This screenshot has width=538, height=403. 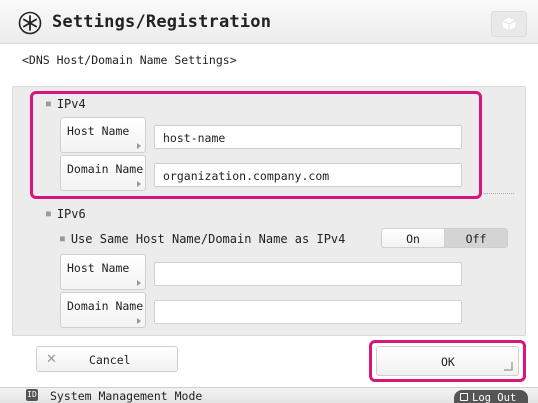 What do you see at coordinates (308, 274) in the screenshot?
I see `ipv6-host-name-field` at bounding box center [308, 274].